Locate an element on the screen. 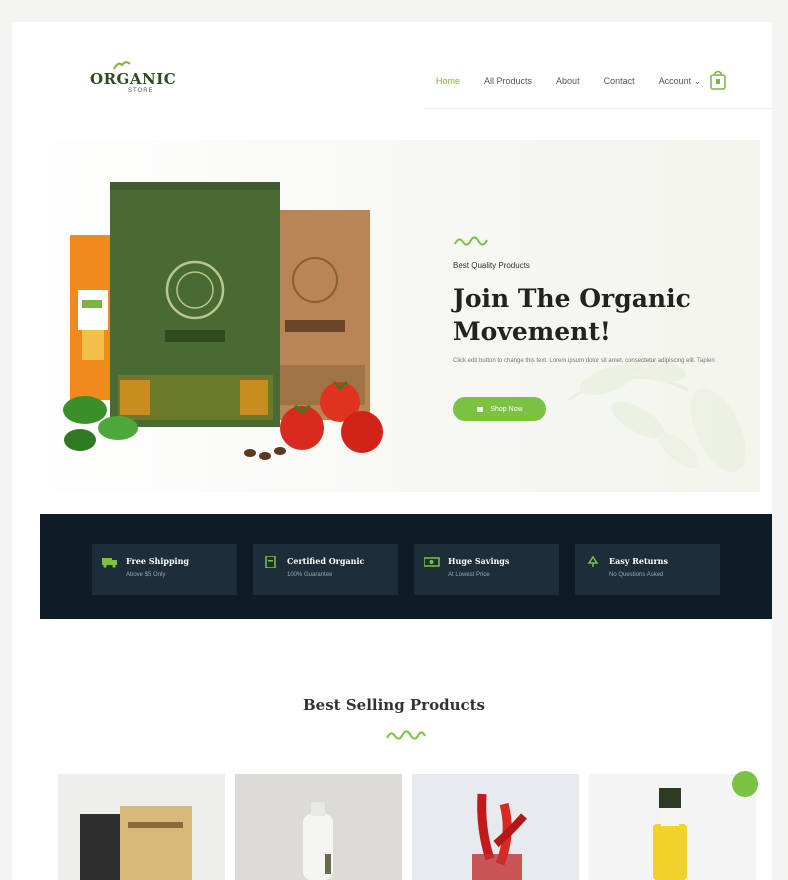 This screenshot has height=880, width=788. best-selling-title: Best Selling Products is located at coordinates (394, 705).